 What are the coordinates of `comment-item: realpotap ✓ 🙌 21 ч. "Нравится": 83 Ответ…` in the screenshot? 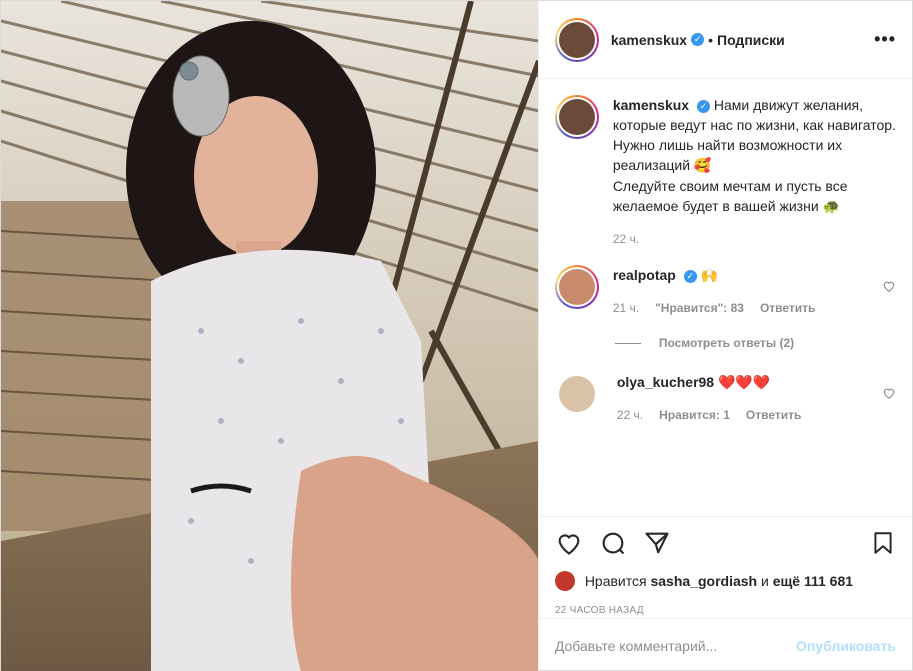 It's located at (725, 291).